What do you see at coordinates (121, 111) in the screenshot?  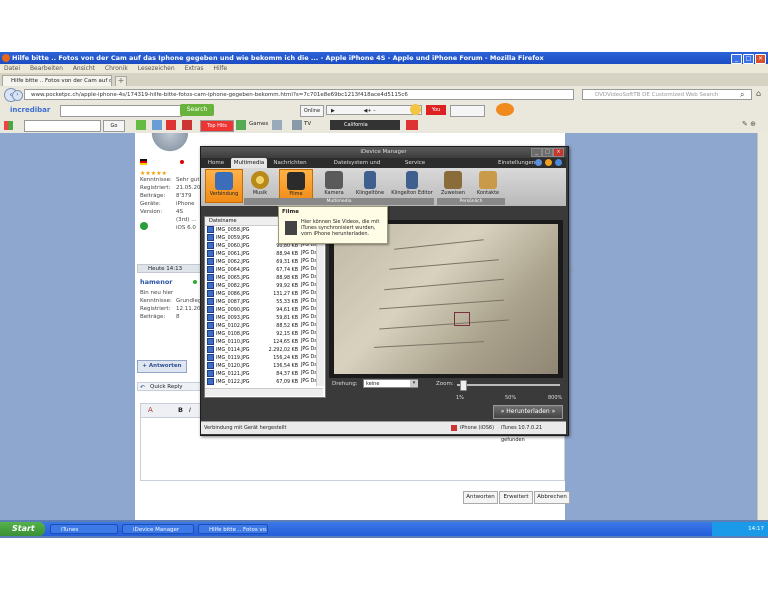 I see `incredibar-search-input` at bounding box center [121, 111].